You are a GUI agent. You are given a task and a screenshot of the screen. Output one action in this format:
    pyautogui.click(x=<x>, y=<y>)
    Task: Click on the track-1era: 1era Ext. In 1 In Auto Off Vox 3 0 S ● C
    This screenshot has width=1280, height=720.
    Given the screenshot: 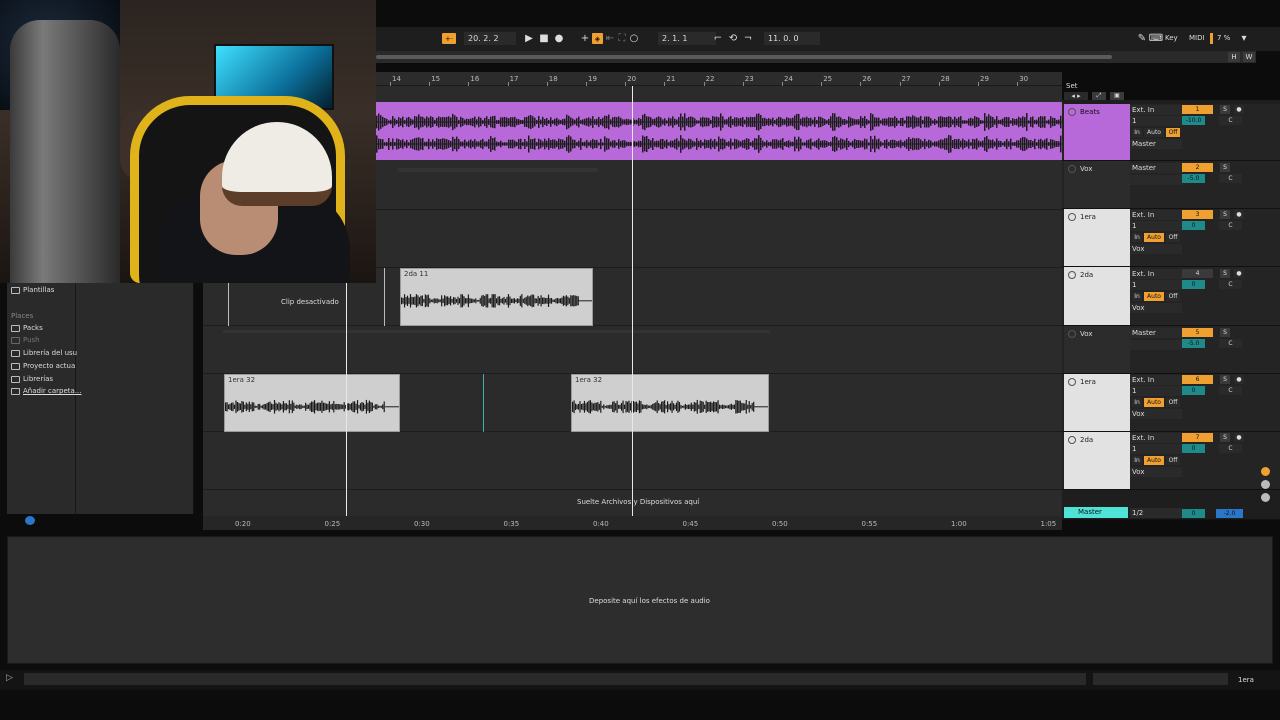 What is the action you would take?
    pyautogui.click(x=1171, y=238)
    